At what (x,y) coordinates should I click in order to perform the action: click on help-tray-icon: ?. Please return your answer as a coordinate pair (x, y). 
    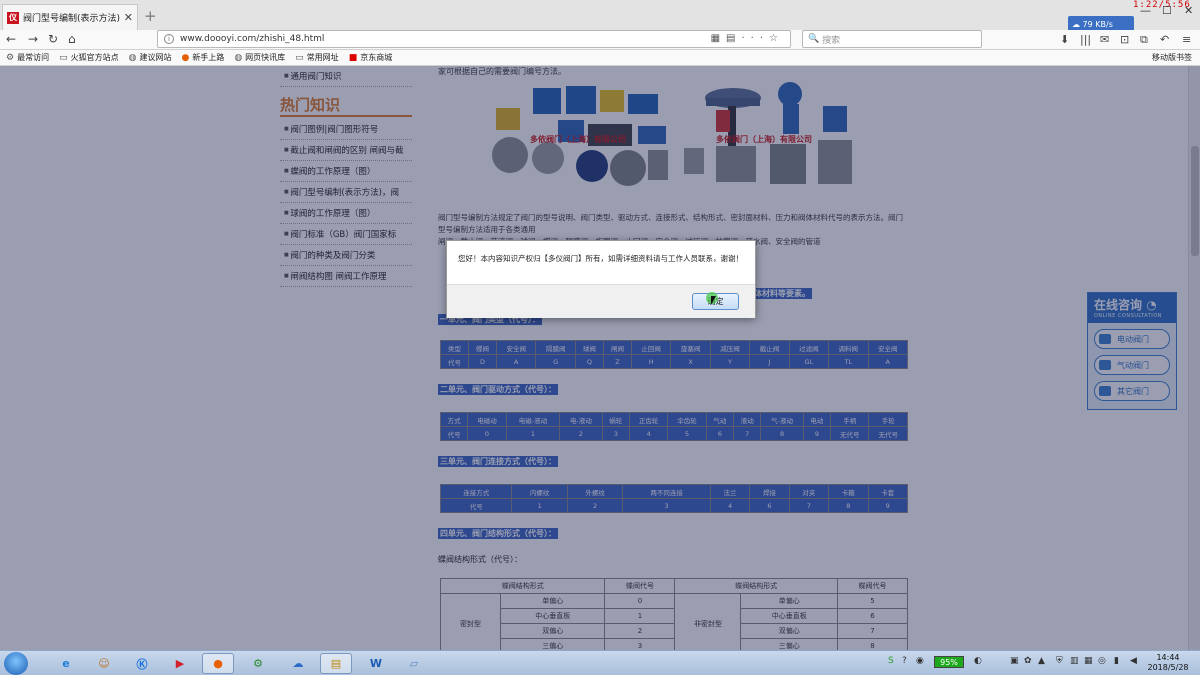
    Looking at the image, I should click on (904, 661).